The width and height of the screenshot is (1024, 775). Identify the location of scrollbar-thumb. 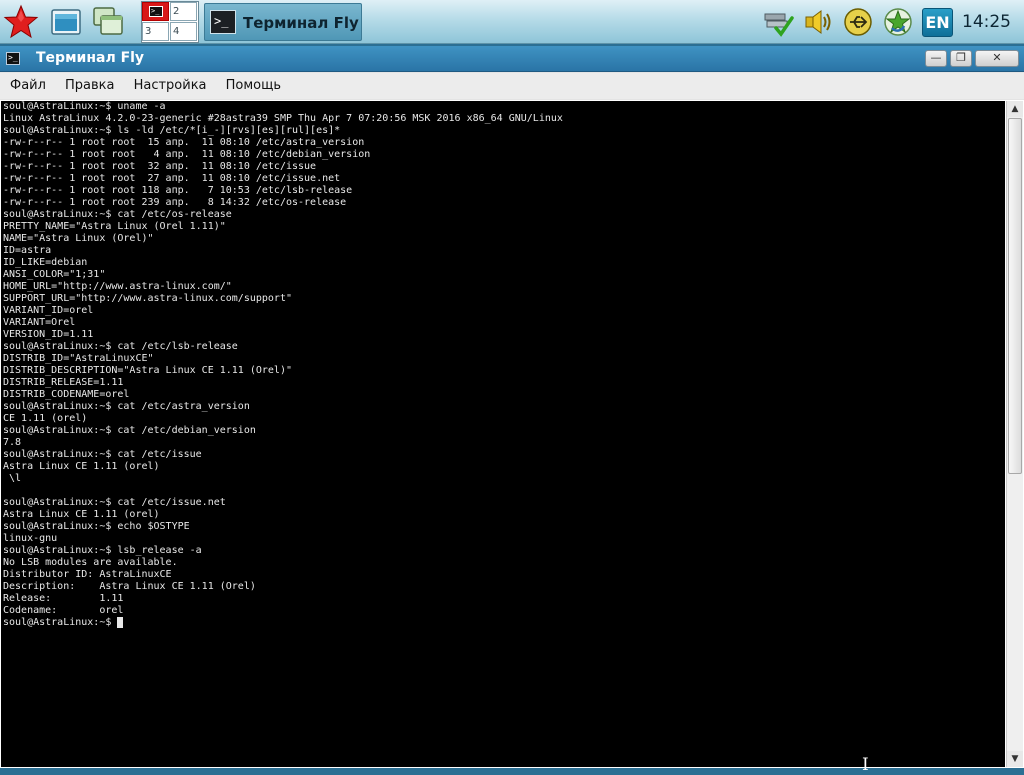
(1015, 296).